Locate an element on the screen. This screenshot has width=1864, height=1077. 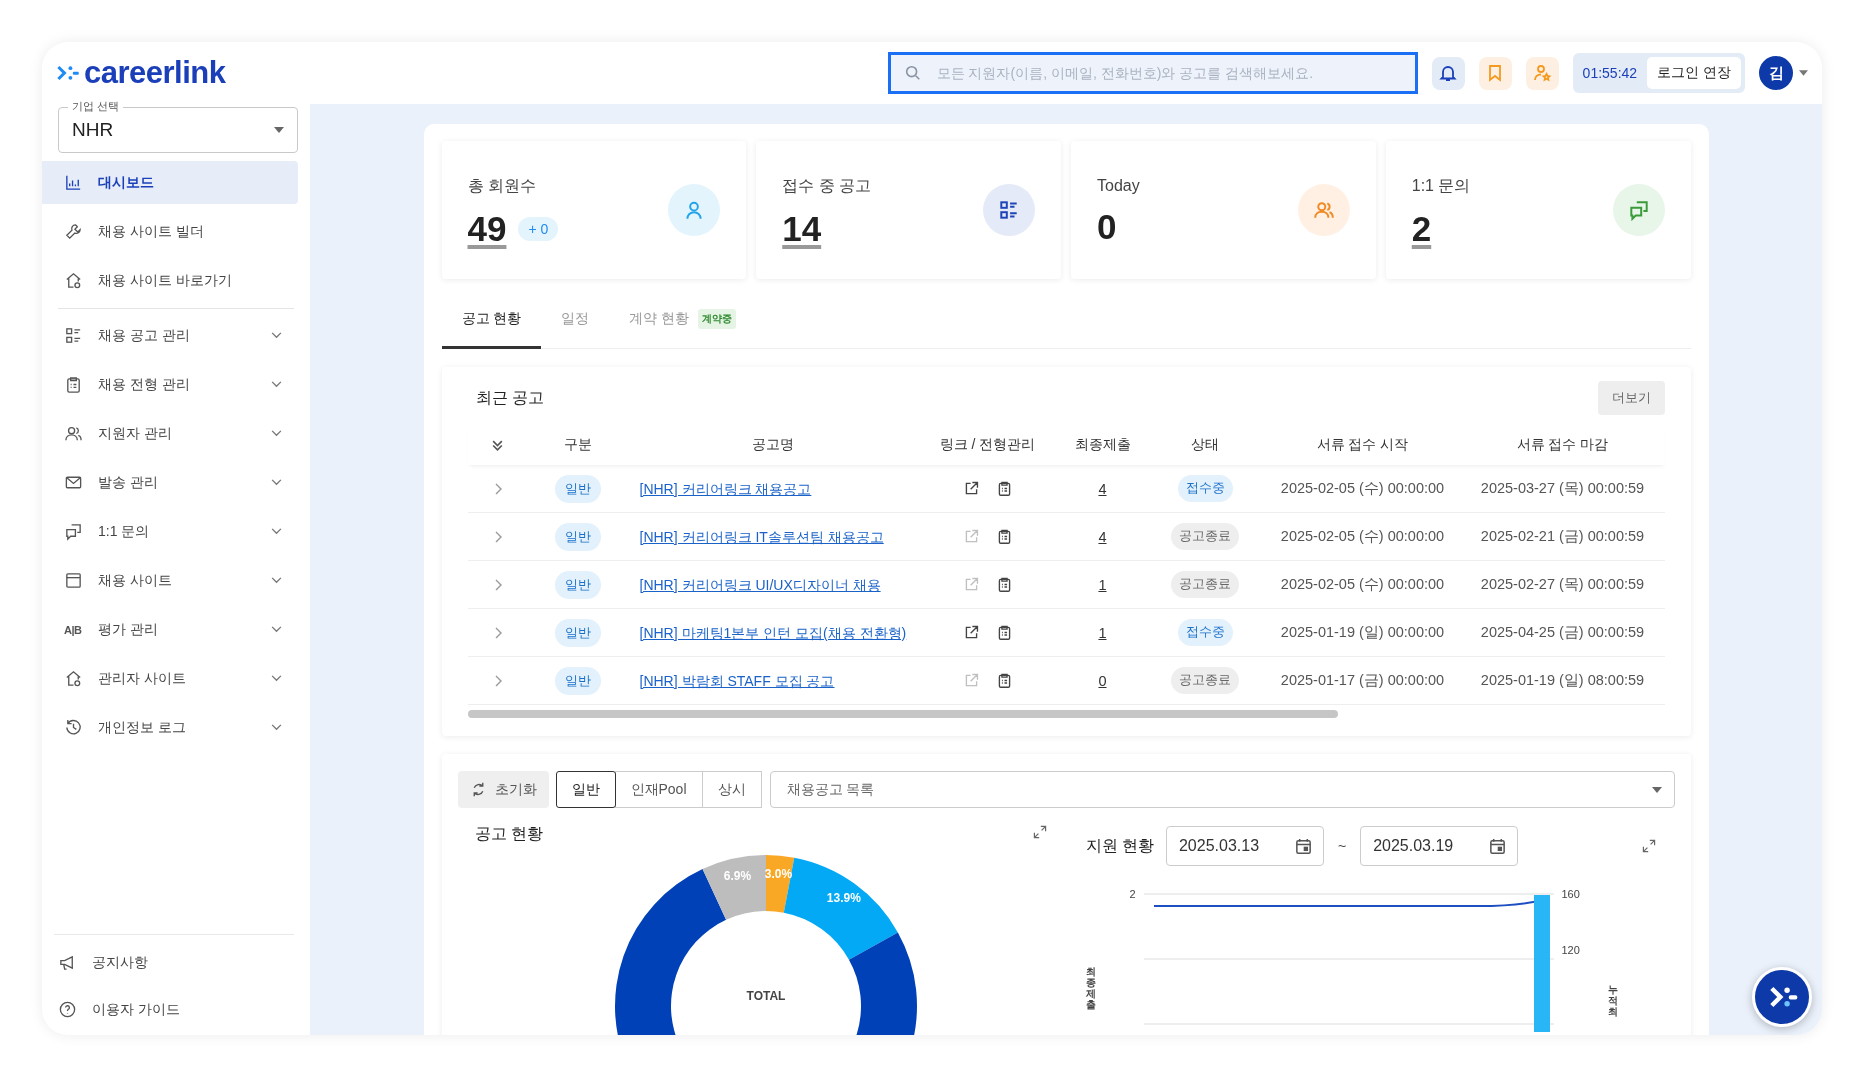
scrollbar-thumb is located at coordinates (902, 714).